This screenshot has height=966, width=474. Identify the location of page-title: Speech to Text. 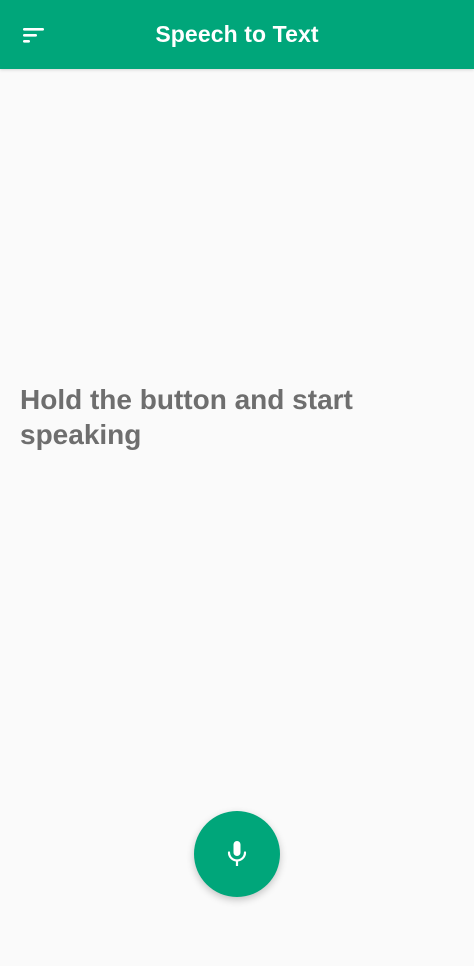
(237, 34).